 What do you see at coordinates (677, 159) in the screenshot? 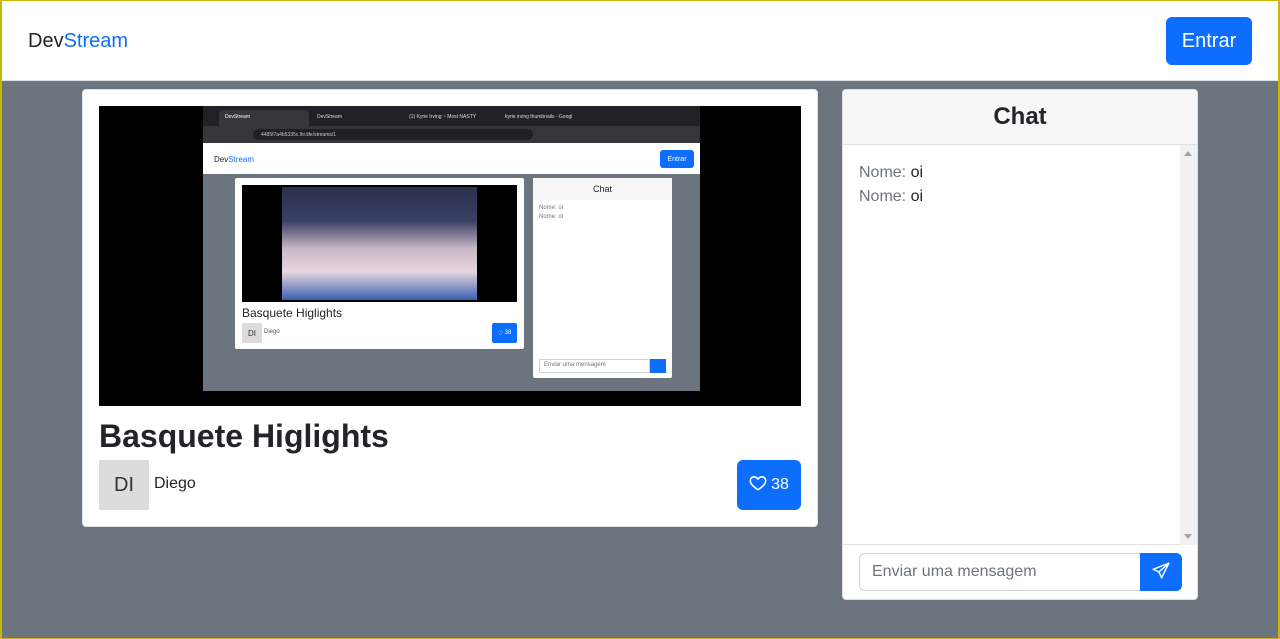
I see `preview-login-button: Entrar` at bounding box center [677, 159].